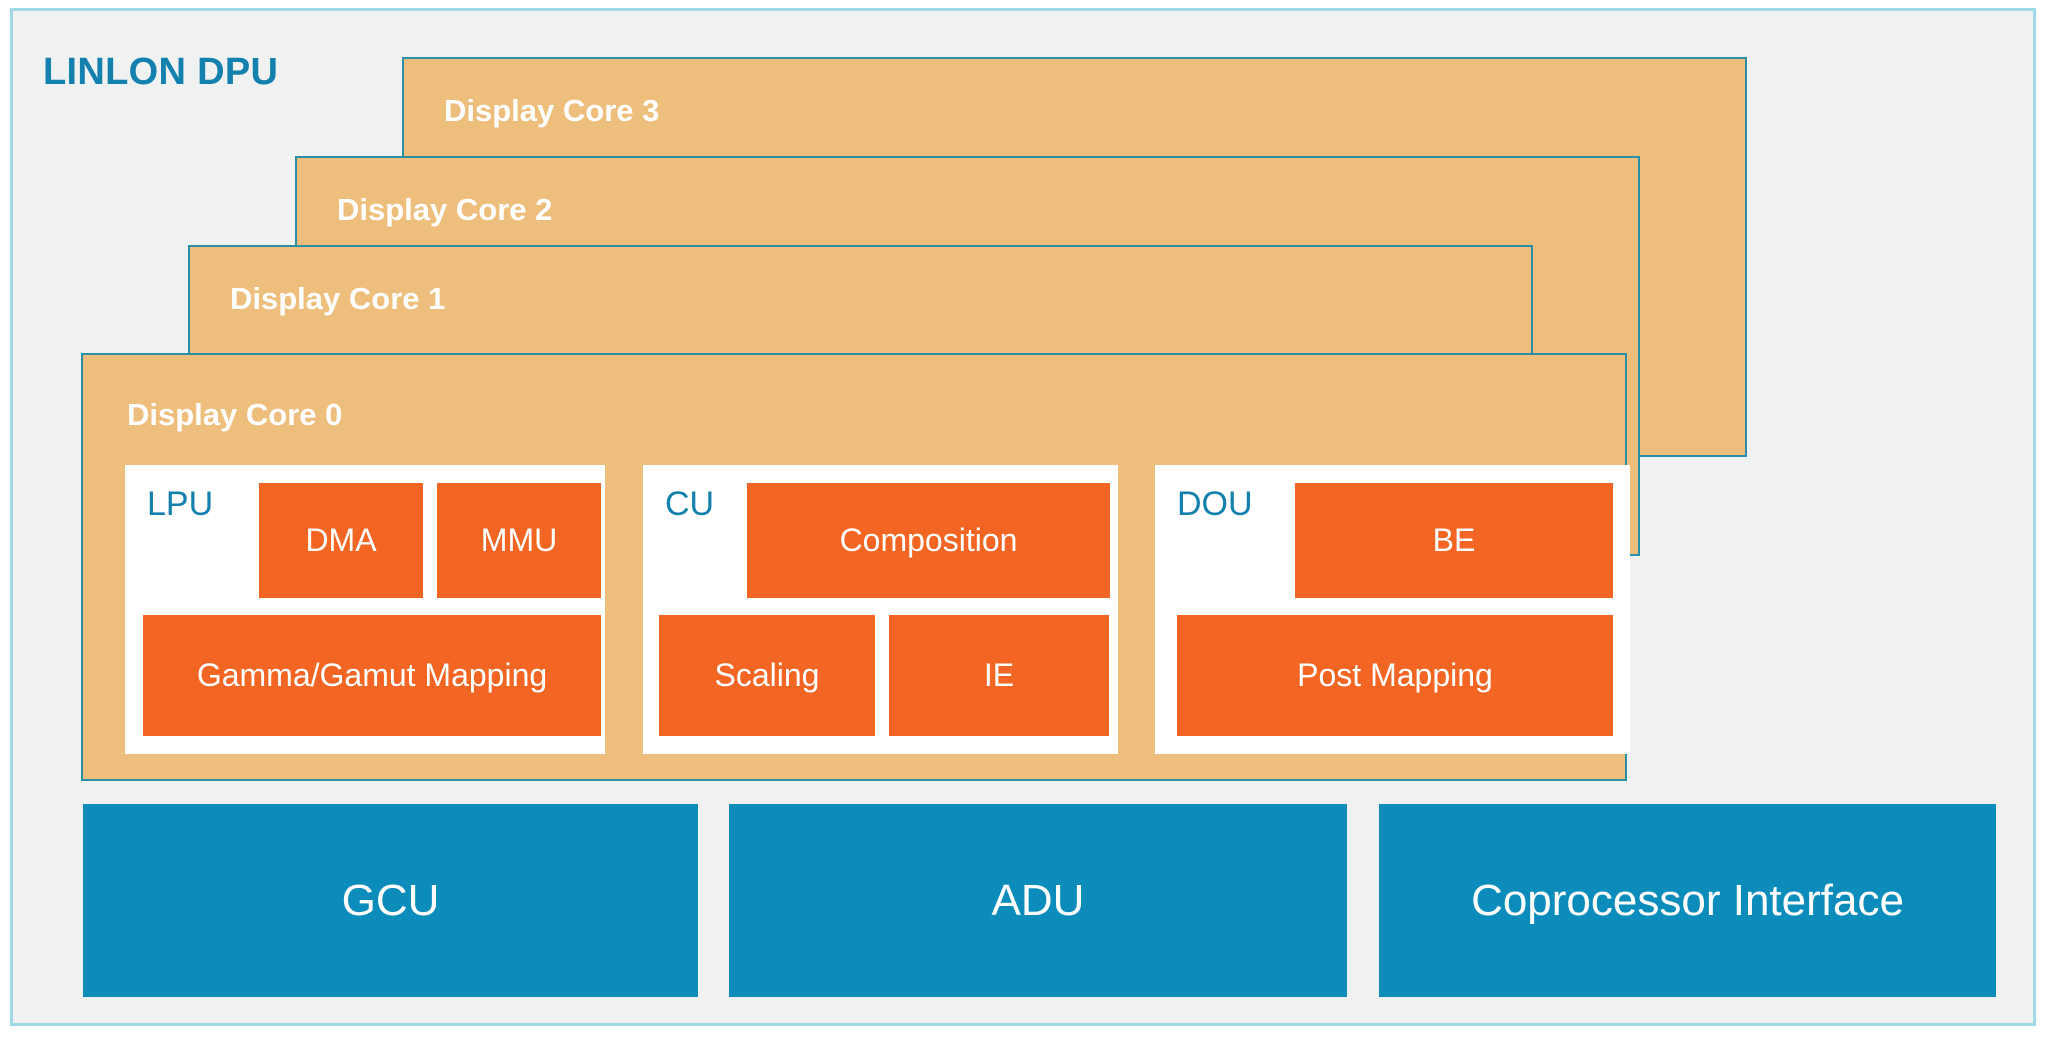 This screenshot has height=1038, width=2048. Describe the element at coordinates (880, 609) in the screenshot. I see `cu-unit-panel: CU Composition Scaling IE` at that location.